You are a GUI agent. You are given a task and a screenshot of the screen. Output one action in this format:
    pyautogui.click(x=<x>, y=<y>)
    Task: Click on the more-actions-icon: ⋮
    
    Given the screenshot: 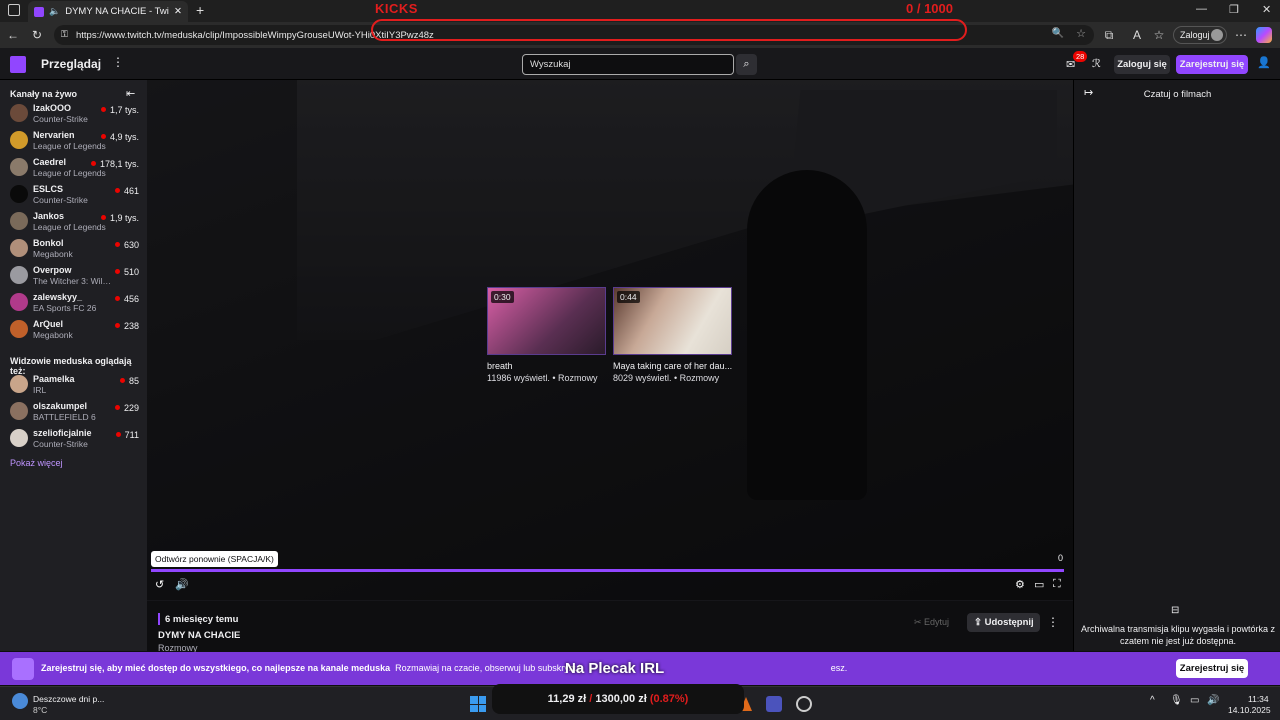 What is the action you would take?
    pyautogui.click(x=1053, y=622)
    